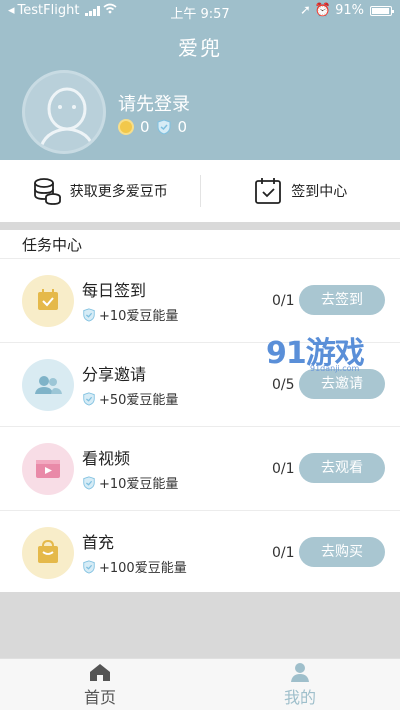 Image resolution: width=400 pixels, height=710 pixels. Describe the element at coordinates (342, 552) in the screenshot. I see `buy-button: 去购买` at that location.